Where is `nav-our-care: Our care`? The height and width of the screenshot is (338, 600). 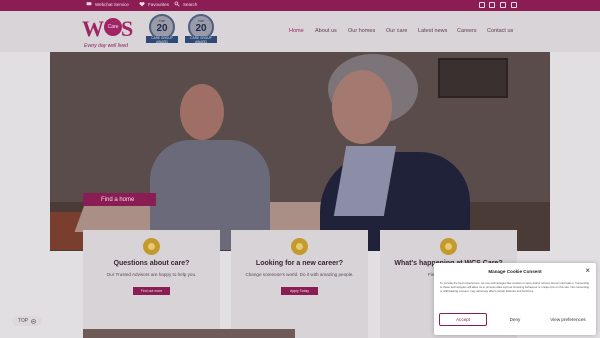 nav-our-care: Our care is located at coordinates (396, 31).